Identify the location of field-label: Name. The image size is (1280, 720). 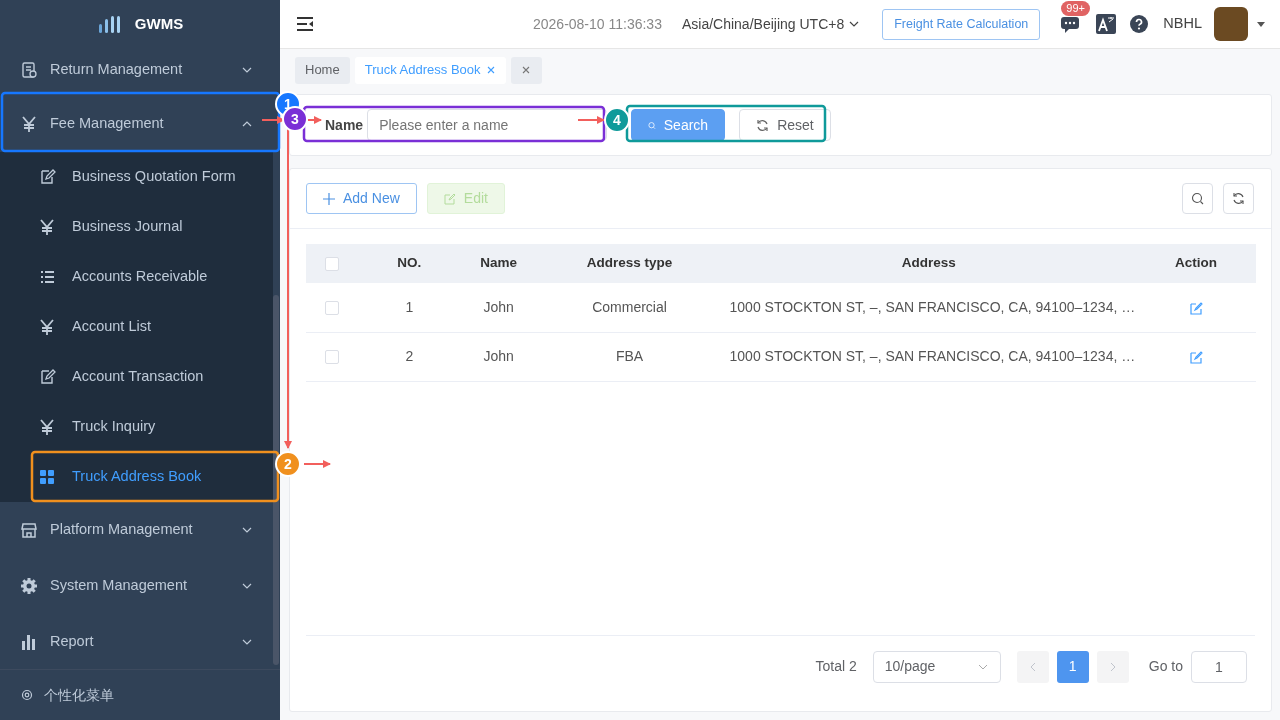
(344, 125).